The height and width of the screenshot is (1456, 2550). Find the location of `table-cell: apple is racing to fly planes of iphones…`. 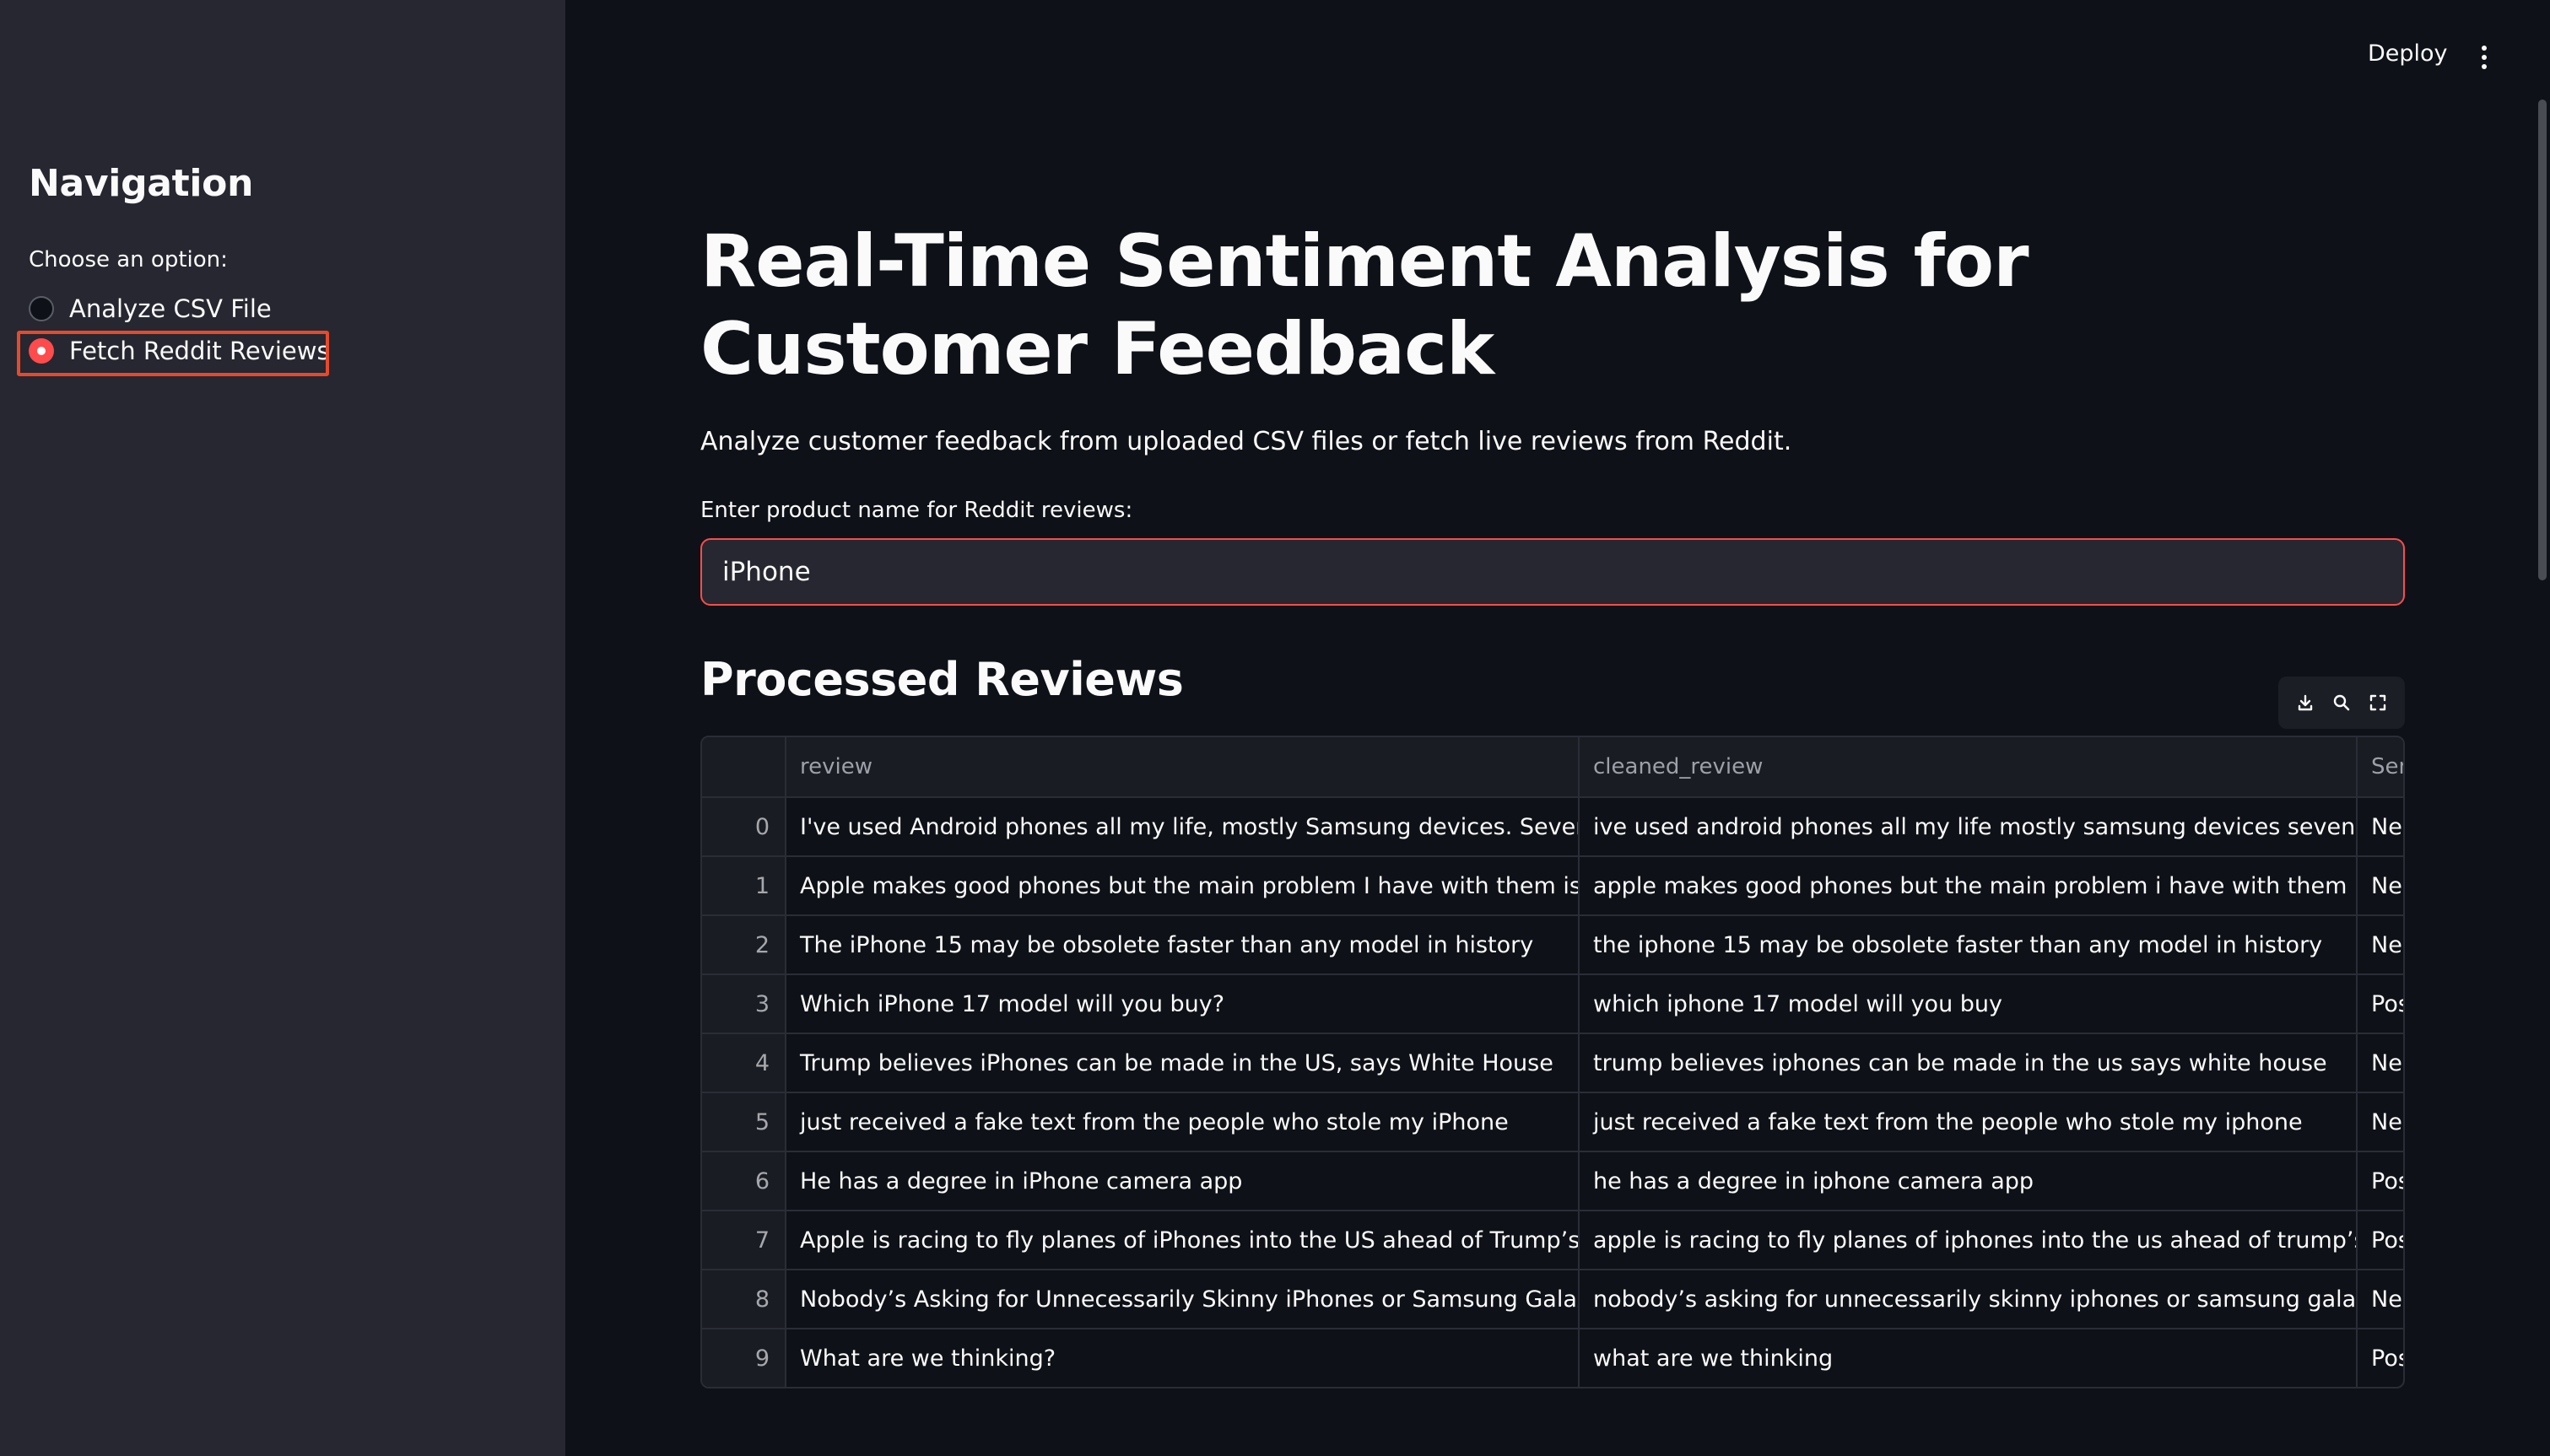

table-cell: apple is racing to fly planes of iphones… is located at coordinates (1969, 1240).